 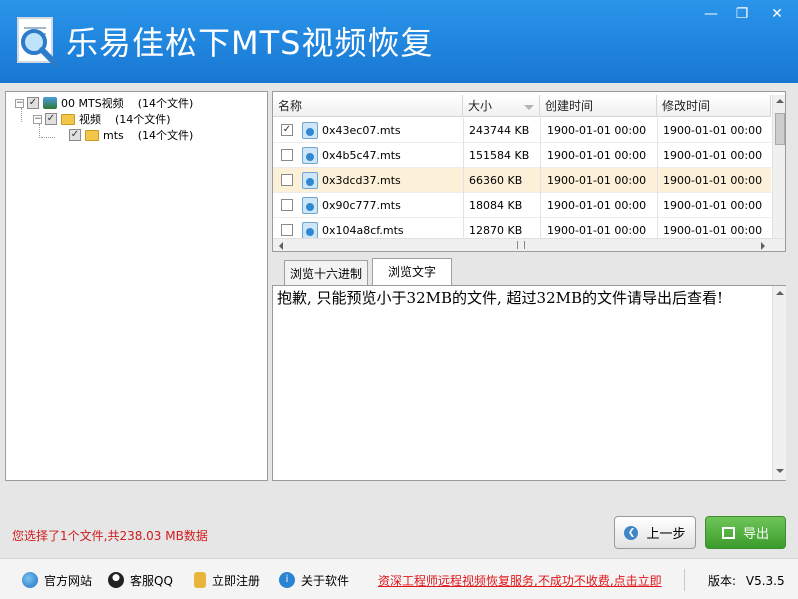 What do you see at coordinates (714, 106) in the screenshot?
I see `column-header-modified: 修改时间` at bounding box center [714, 106].